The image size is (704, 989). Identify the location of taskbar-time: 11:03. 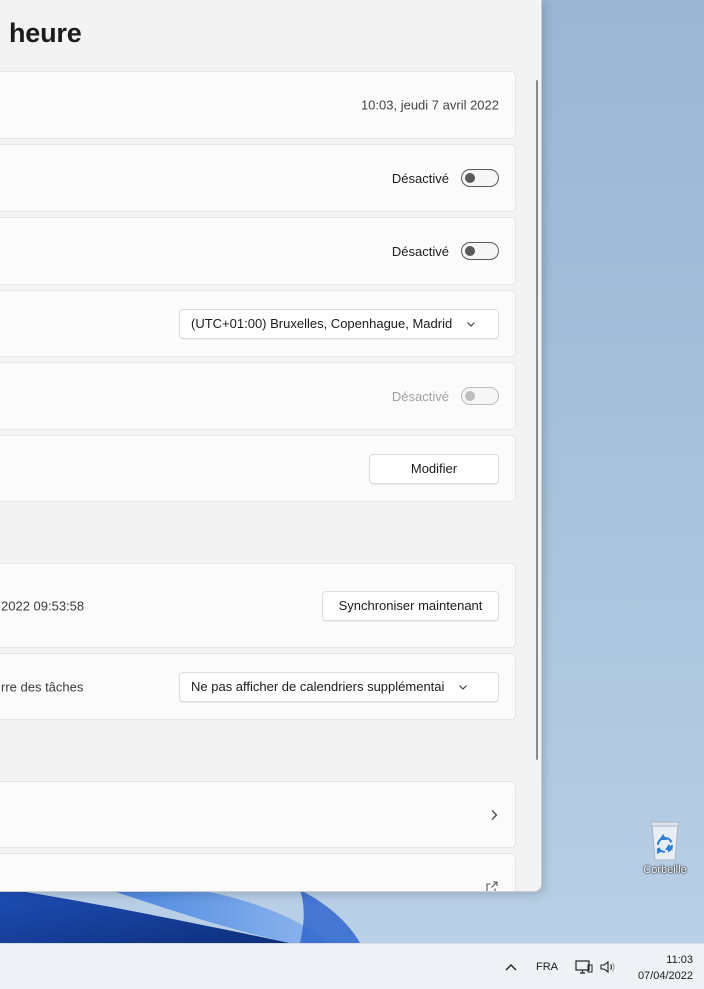
(679, 960).